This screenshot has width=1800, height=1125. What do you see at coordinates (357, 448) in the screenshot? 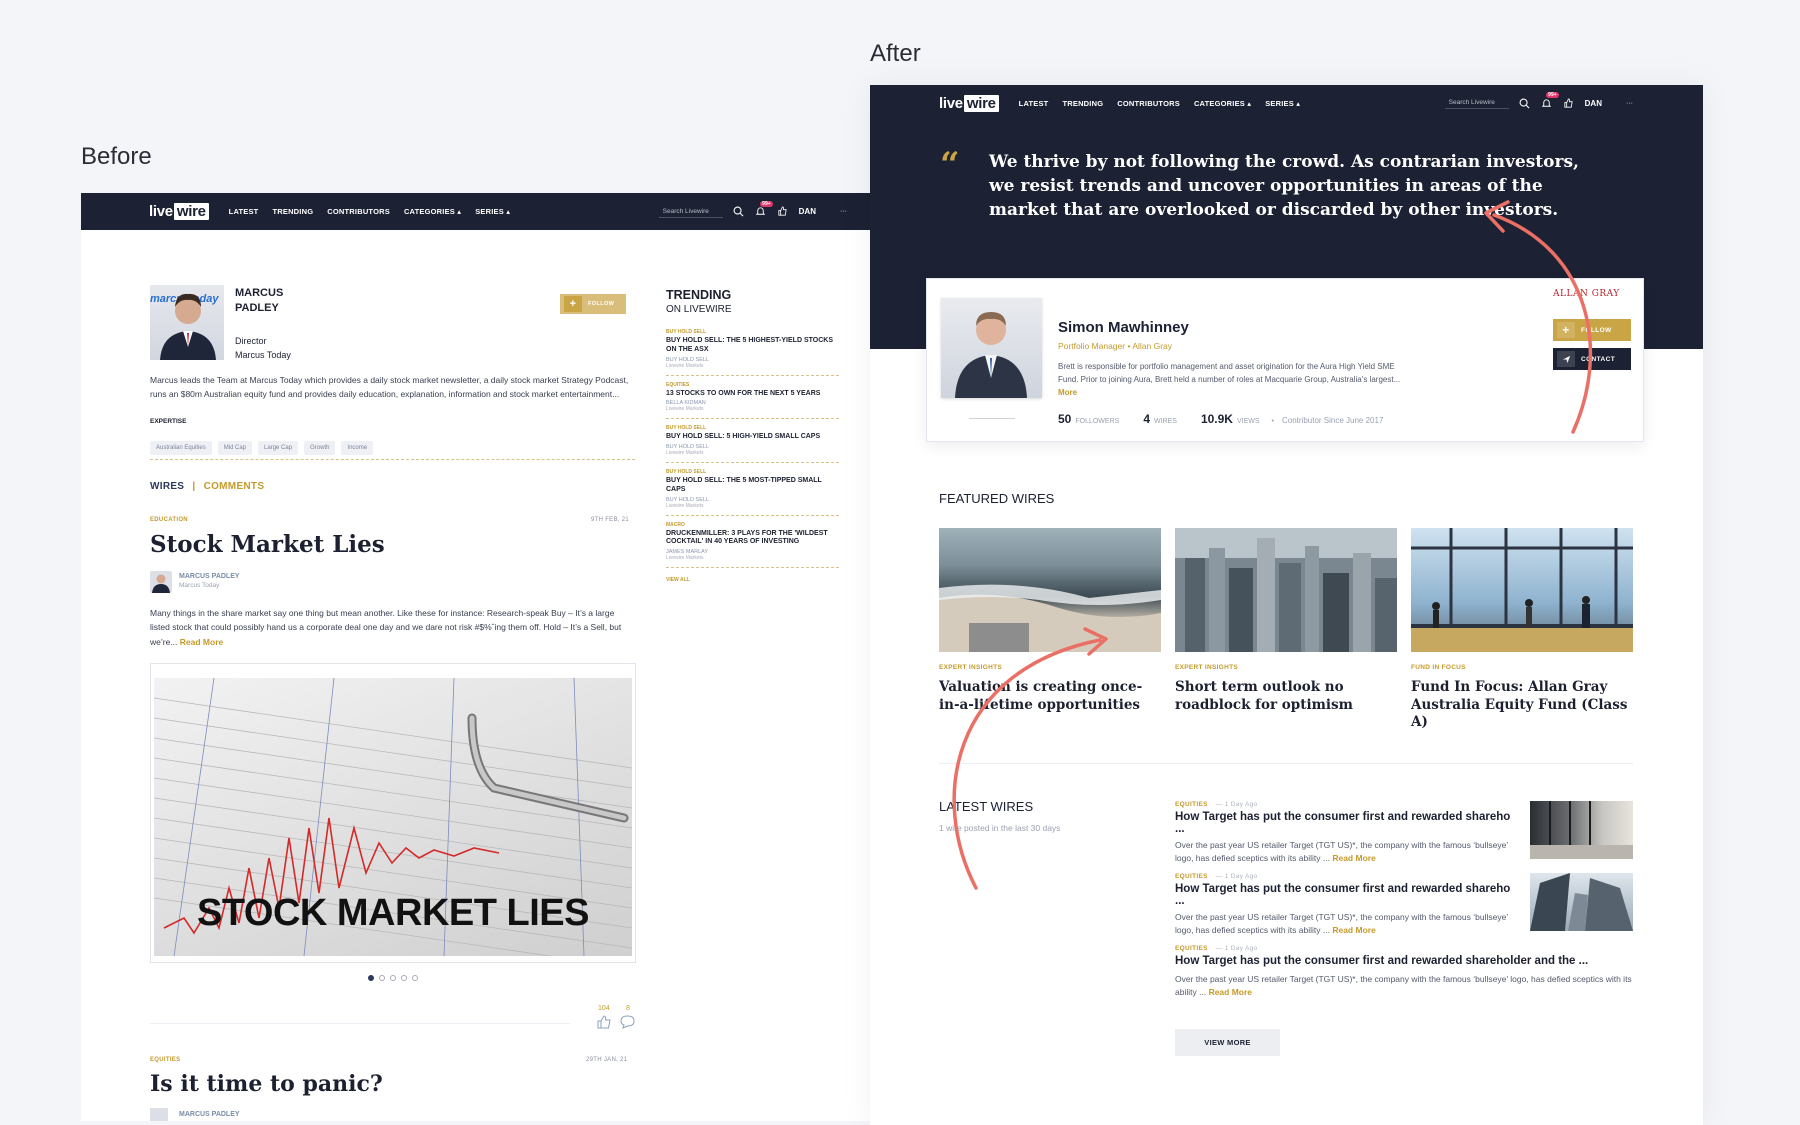
I see `tag: Income` at bounding box center [357, 448].